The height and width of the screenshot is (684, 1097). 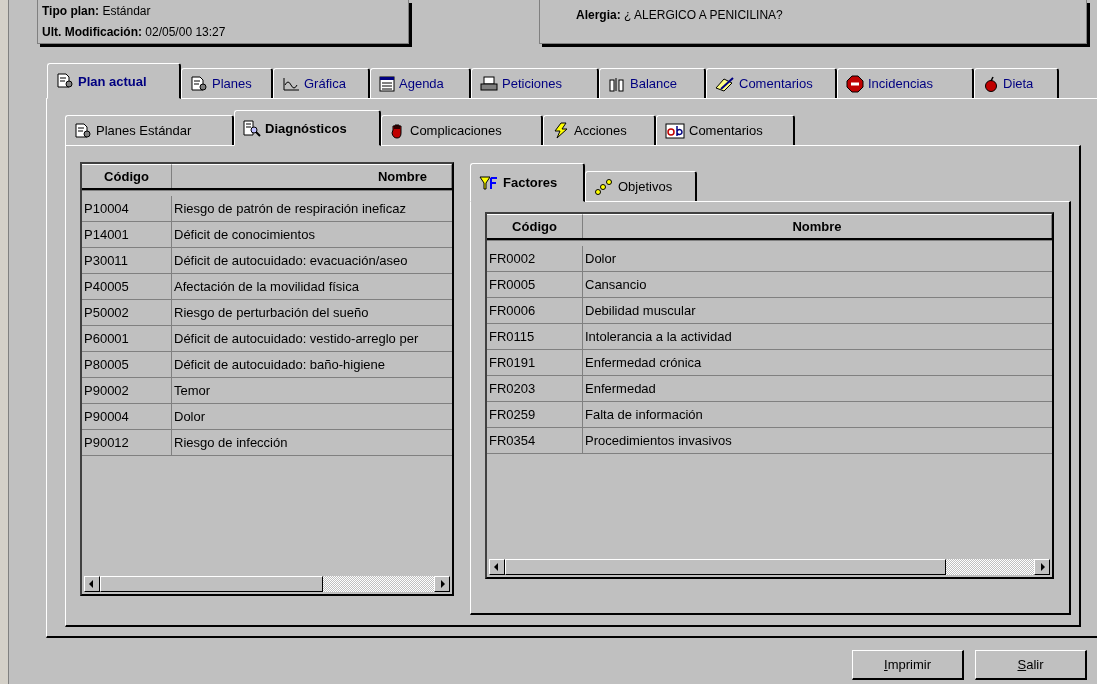 What do you see at coordinates (127, 312) in the screenshot?
I see `table-cell: P50002` at bounding box center [127, 312].